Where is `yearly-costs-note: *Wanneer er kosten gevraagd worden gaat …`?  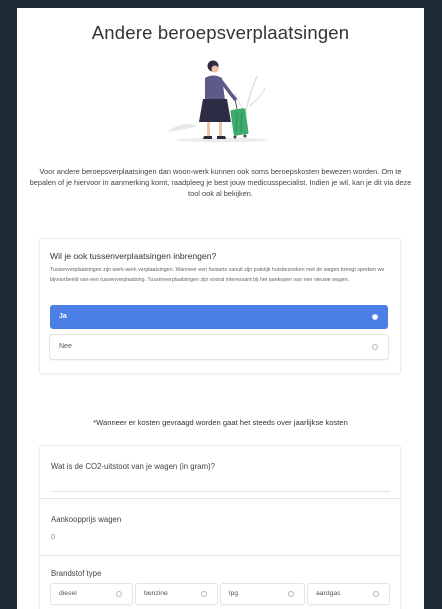 yearly-costs-note: *Wanneer er kosten gevraagd worden gaat … is located at coordinates (220, 422).